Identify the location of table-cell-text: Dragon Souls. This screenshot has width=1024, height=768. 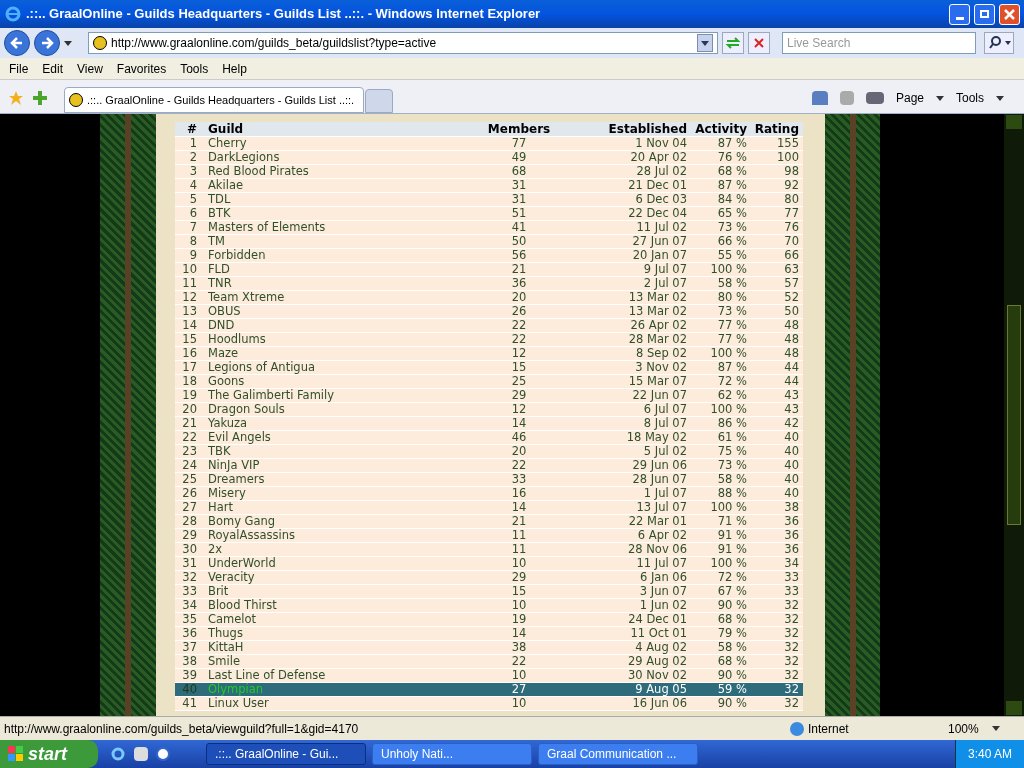
(246, 409).